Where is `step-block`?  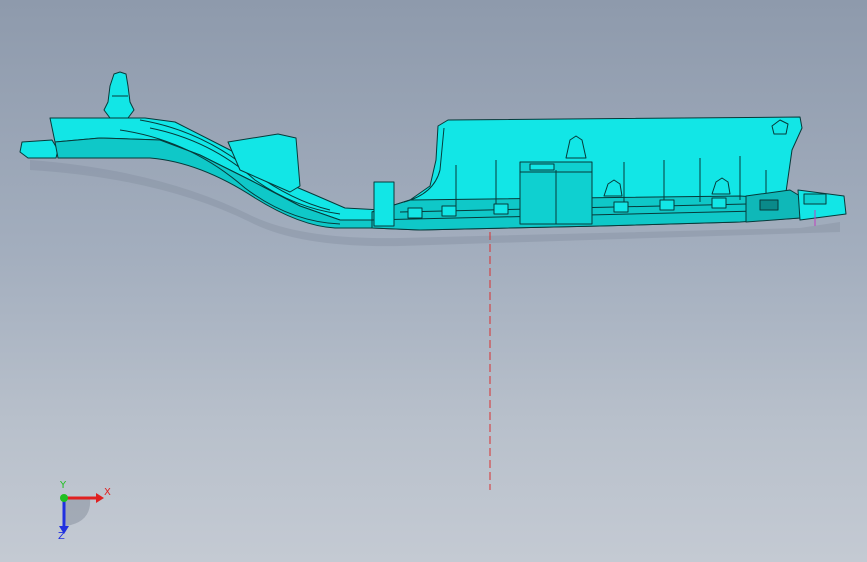
step-block is located at coordinates (384, 204).